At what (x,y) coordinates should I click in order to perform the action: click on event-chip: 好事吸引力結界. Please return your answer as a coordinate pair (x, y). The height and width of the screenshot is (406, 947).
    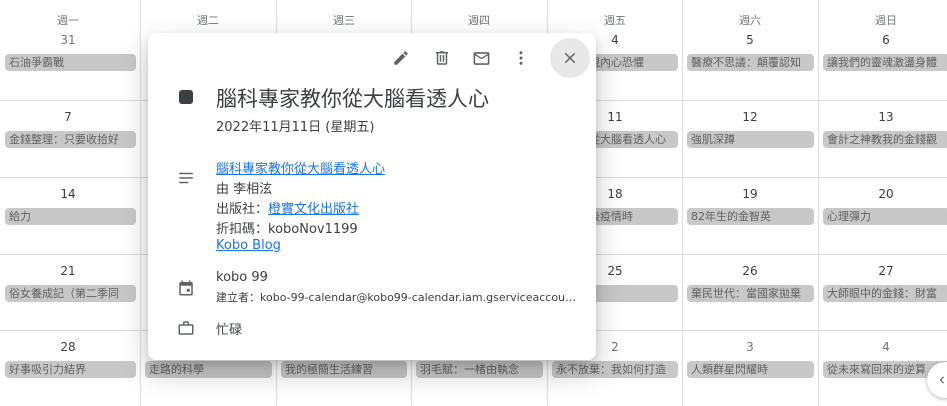
    Looking at the image, I should click on (70, 369).